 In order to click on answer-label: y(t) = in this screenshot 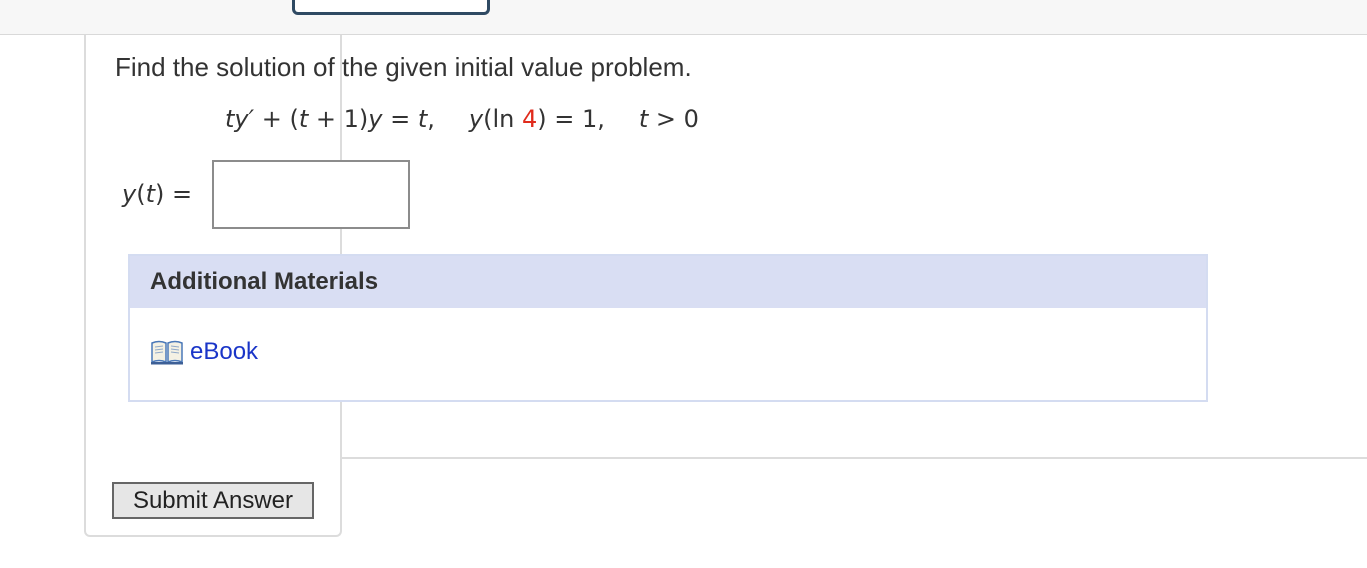, I will do `click(157, 194)`.